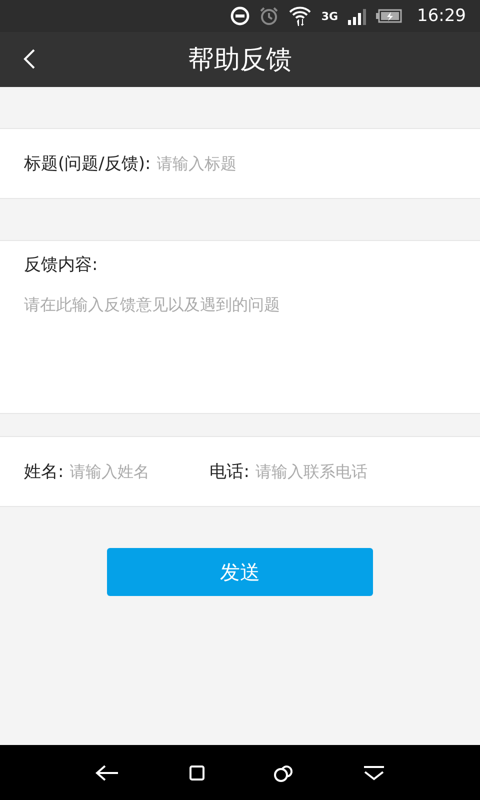 The height and width of the screenshot is (800, 480). Describe the element at coordinates (306, 163) in the screenshot. I see `input-field: 请输入标题` at that location.